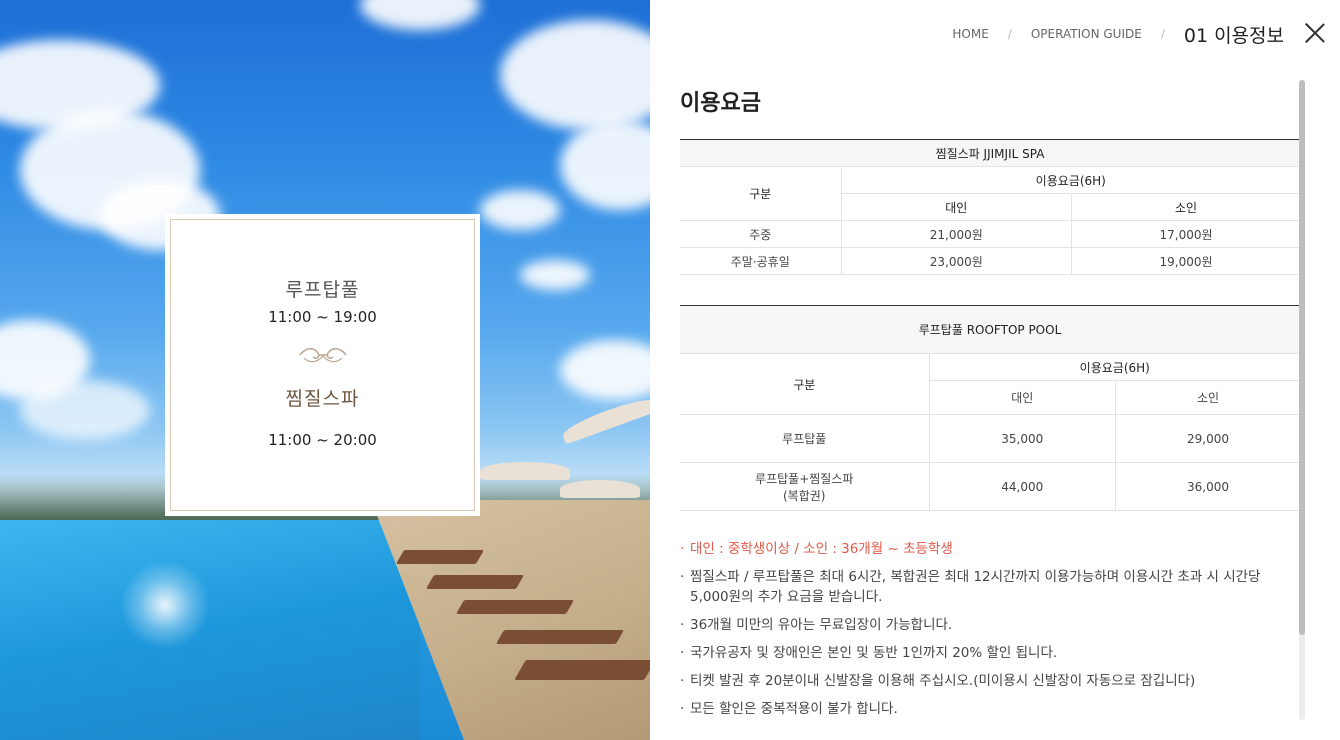  I want to click on table-row: 루프탑풀 35,000 29,000, so click(990, 438).